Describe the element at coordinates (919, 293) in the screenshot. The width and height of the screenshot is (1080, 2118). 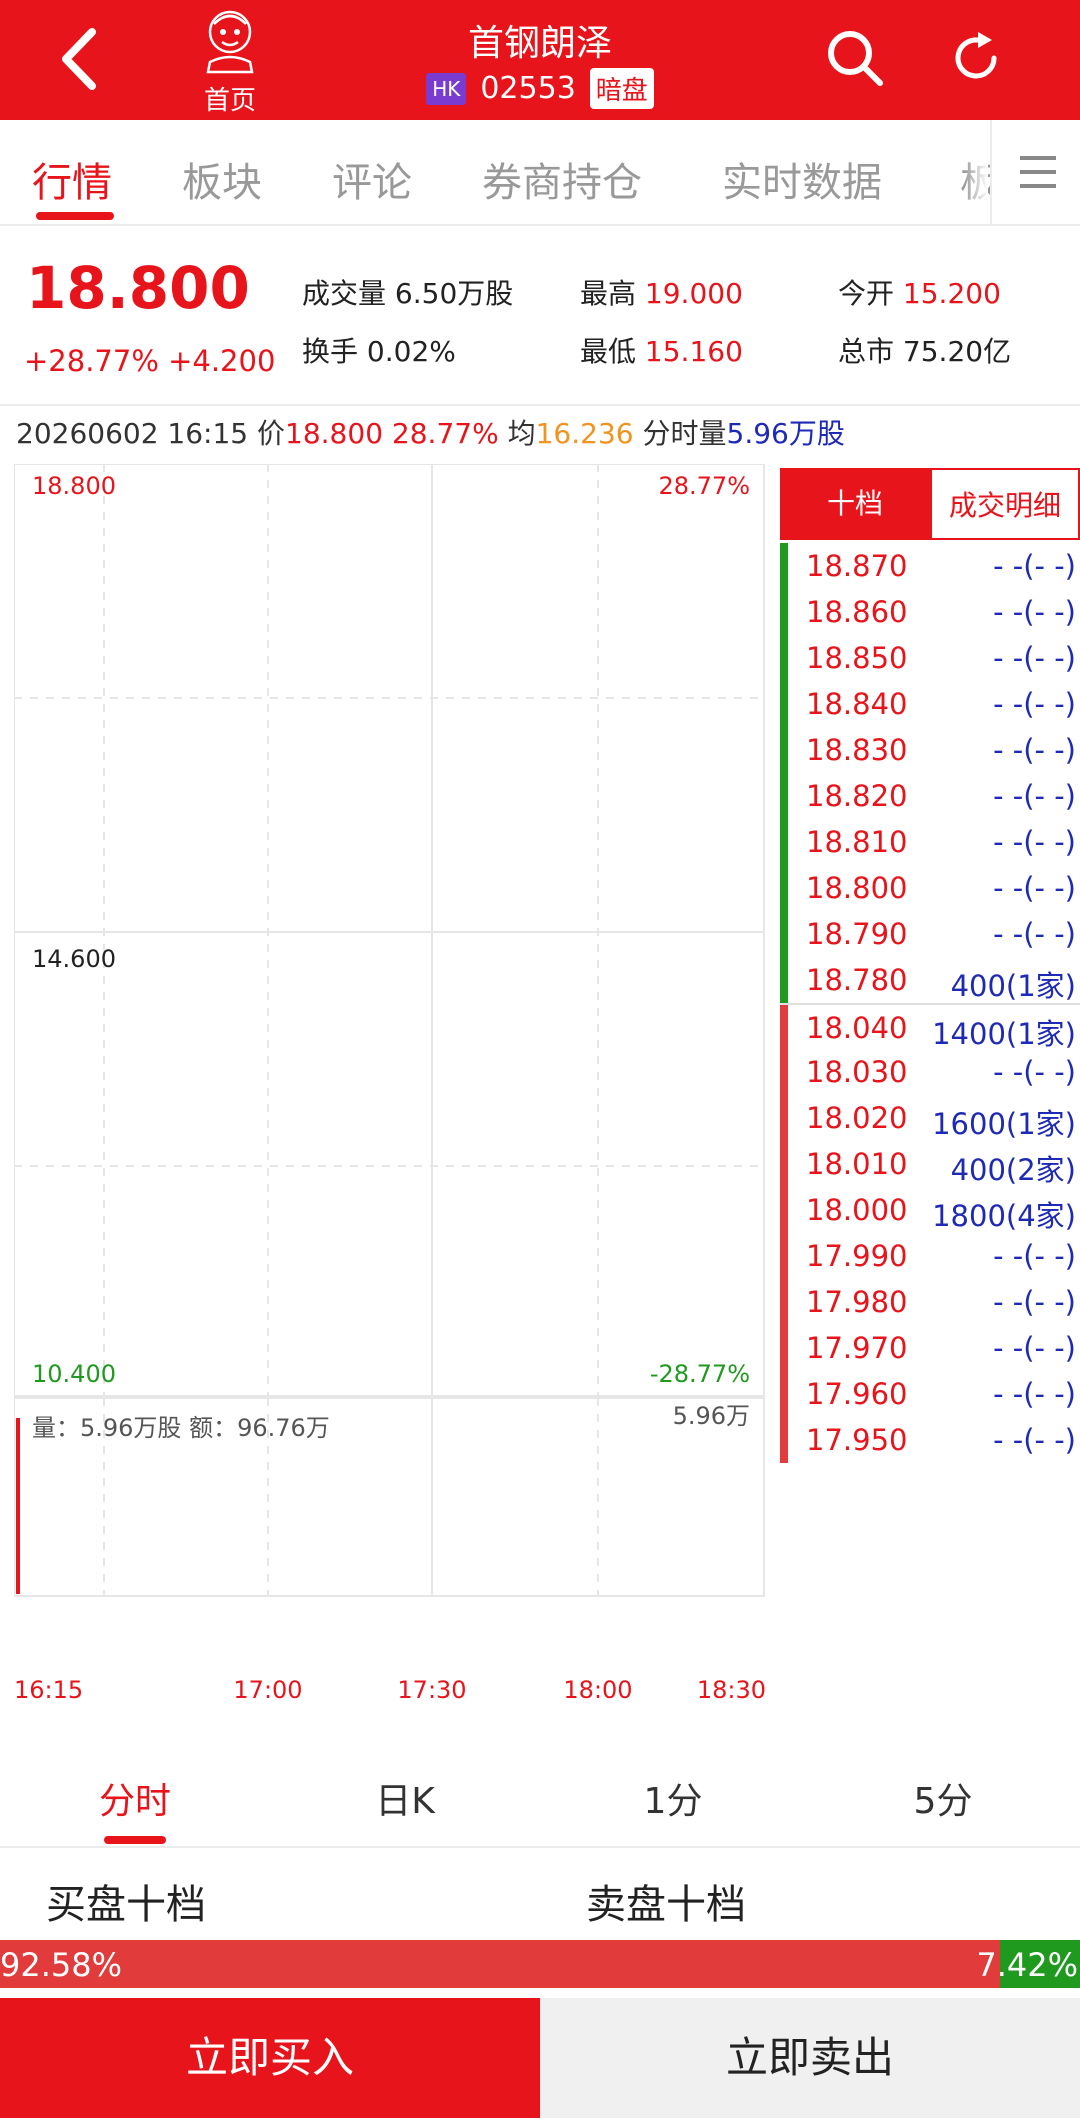
I see `stat-open: 今开 15.200` at that location.